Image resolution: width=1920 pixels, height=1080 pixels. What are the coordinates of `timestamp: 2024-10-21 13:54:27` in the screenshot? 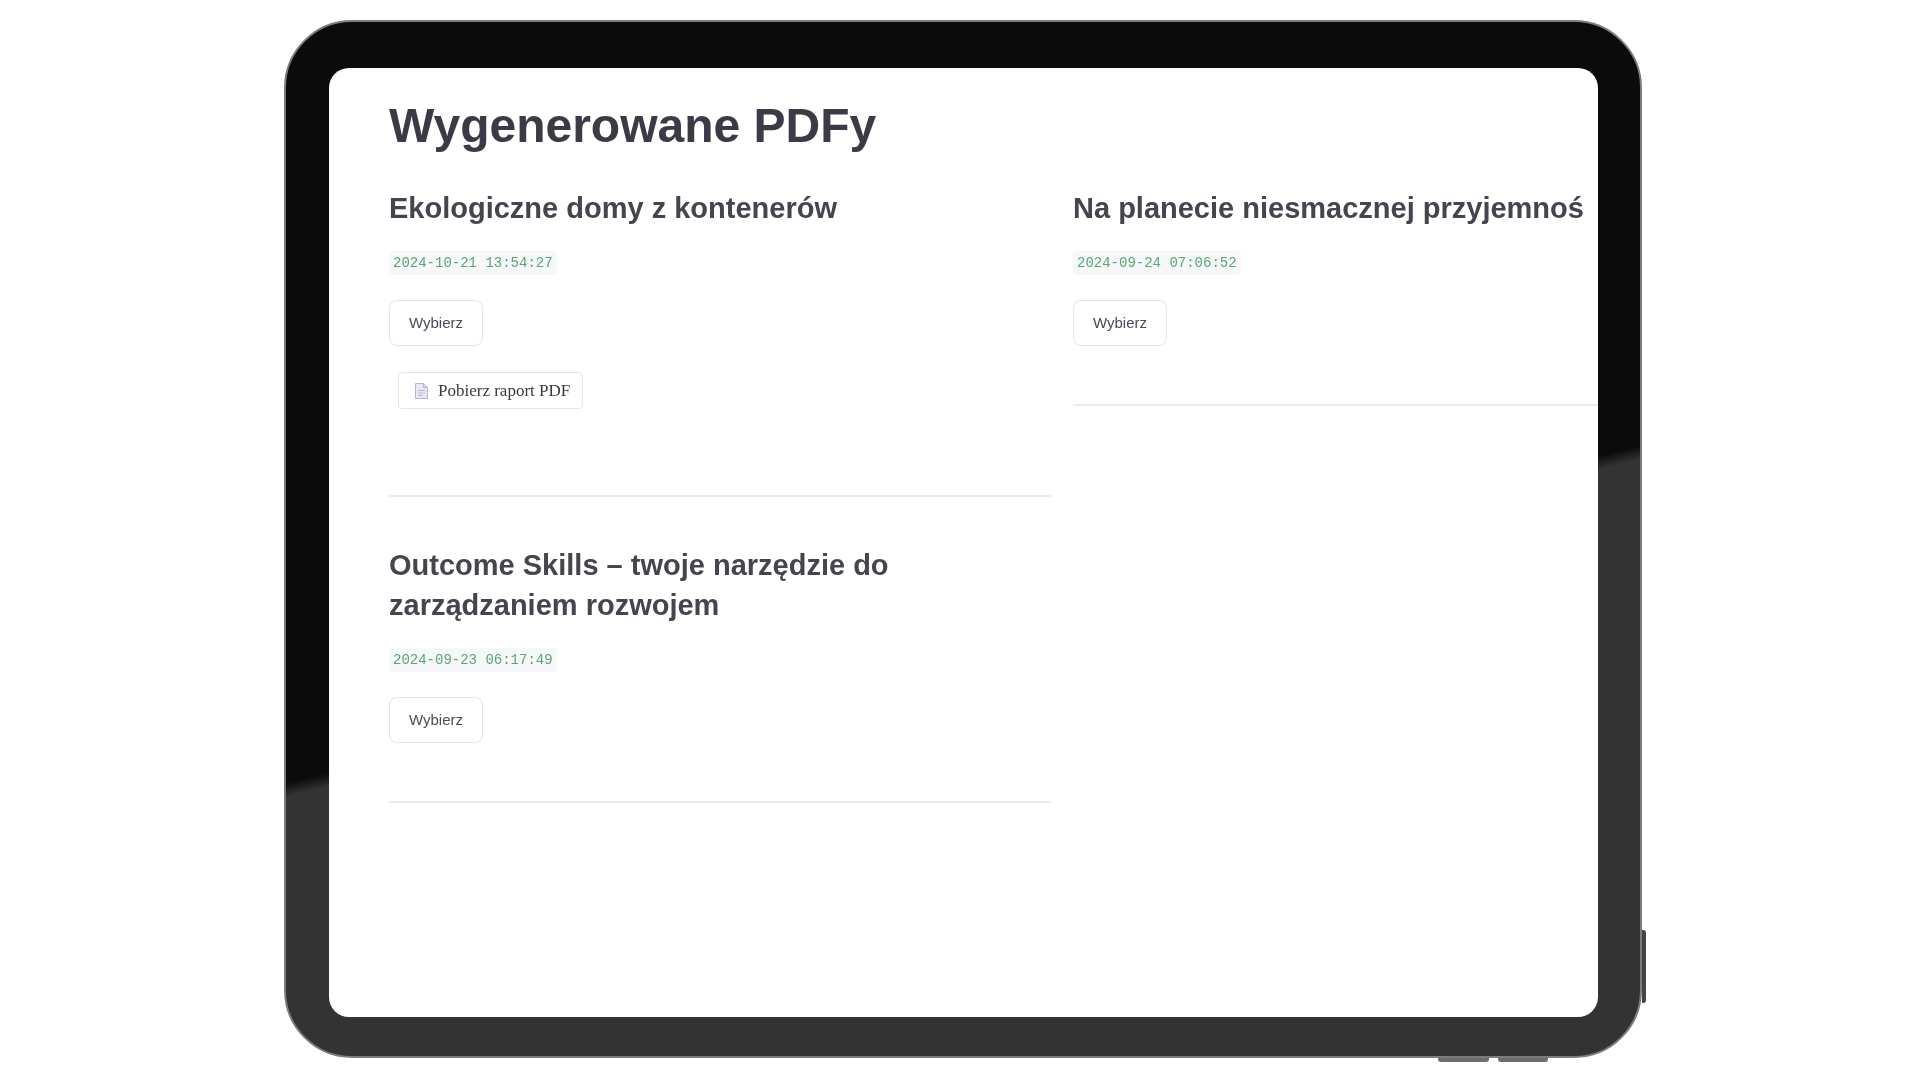 It's located at (473, 263).